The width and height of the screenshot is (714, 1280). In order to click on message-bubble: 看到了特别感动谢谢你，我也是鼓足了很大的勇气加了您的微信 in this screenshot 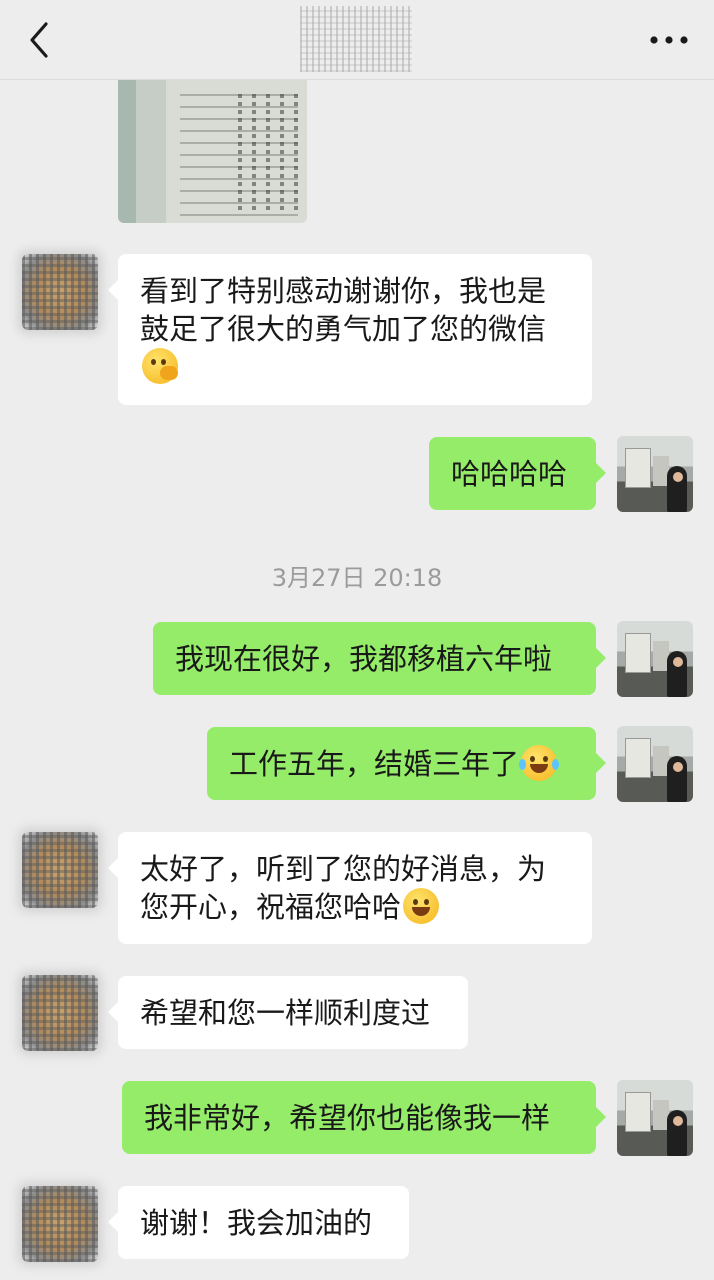, I will do `click(350, 329)`.